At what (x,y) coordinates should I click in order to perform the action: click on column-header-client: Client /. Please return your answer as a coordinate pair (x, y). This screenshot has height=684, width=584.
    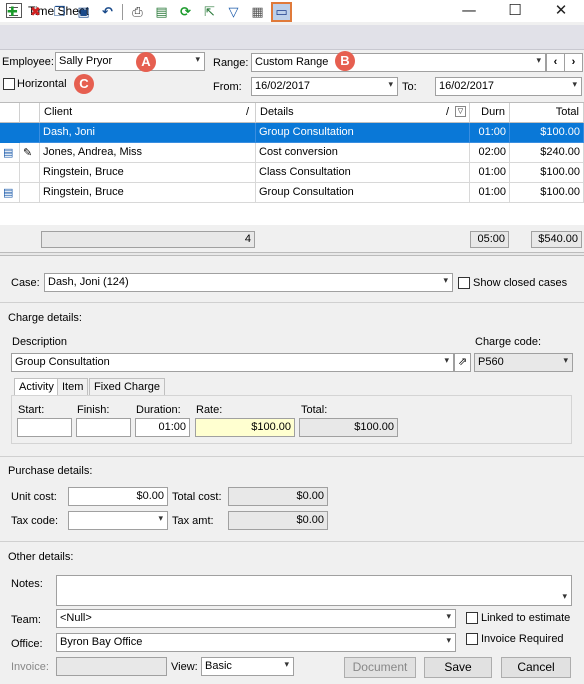
    Looking at the image, I should click on (148, 113).